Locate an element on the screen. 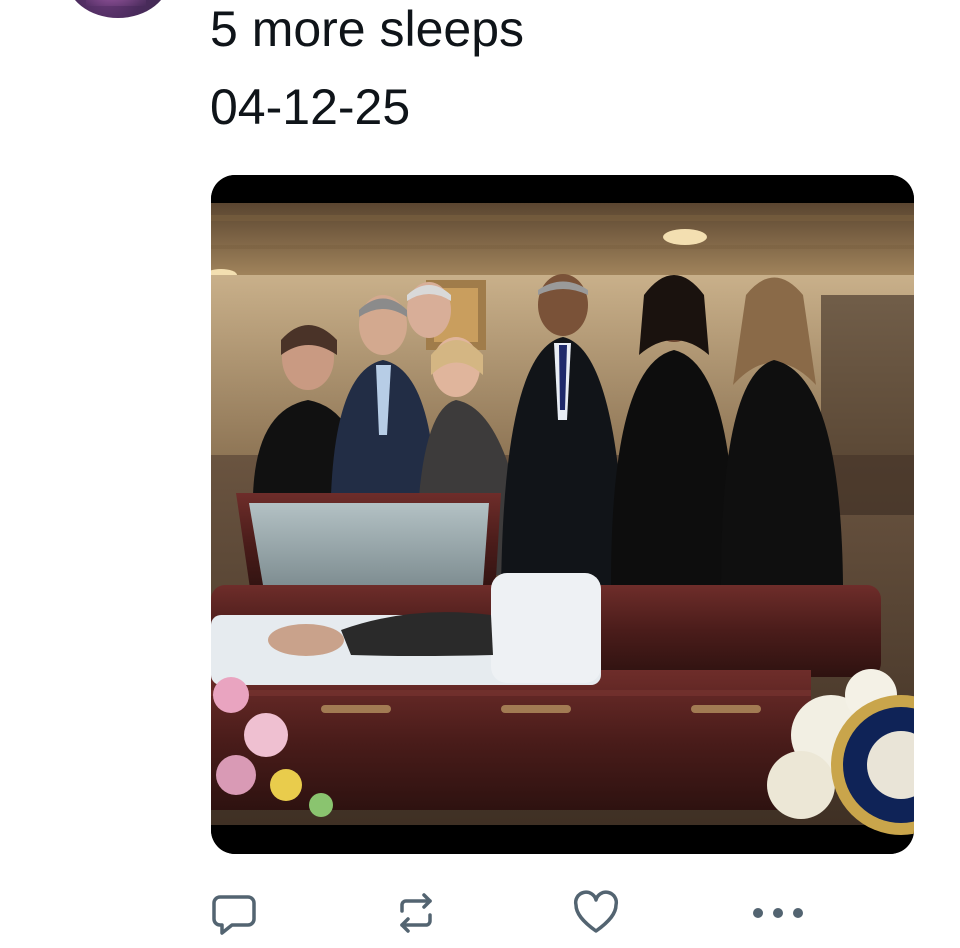 The height and width of the screenshot is (948, 960). retweet-icon is located at coordinates (416, 913).